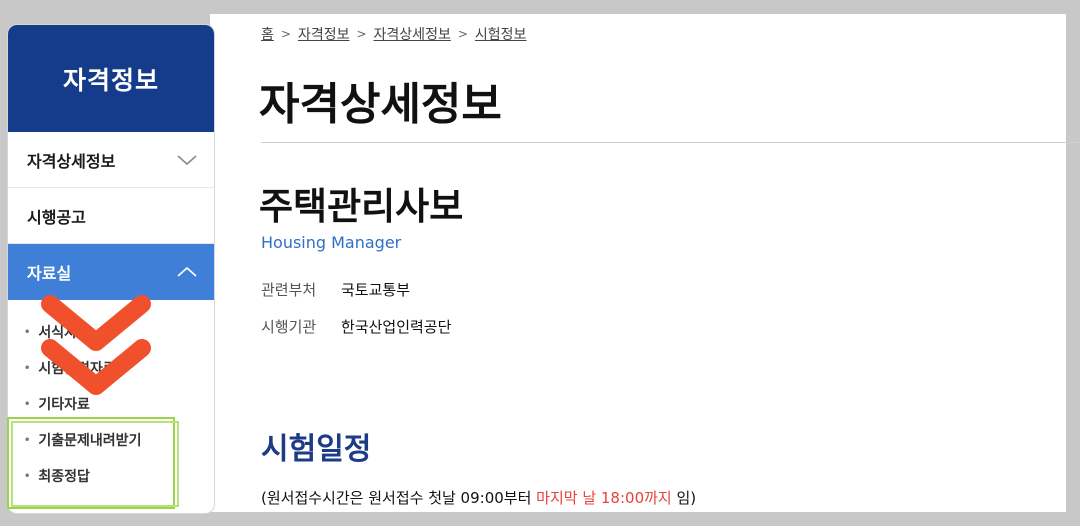 The height and width of the screenshot is (526, 1080). Describe the element at coordinates (267, 34) in the screenshot. I see `breadcrumb-home-link: 홈` at that location.